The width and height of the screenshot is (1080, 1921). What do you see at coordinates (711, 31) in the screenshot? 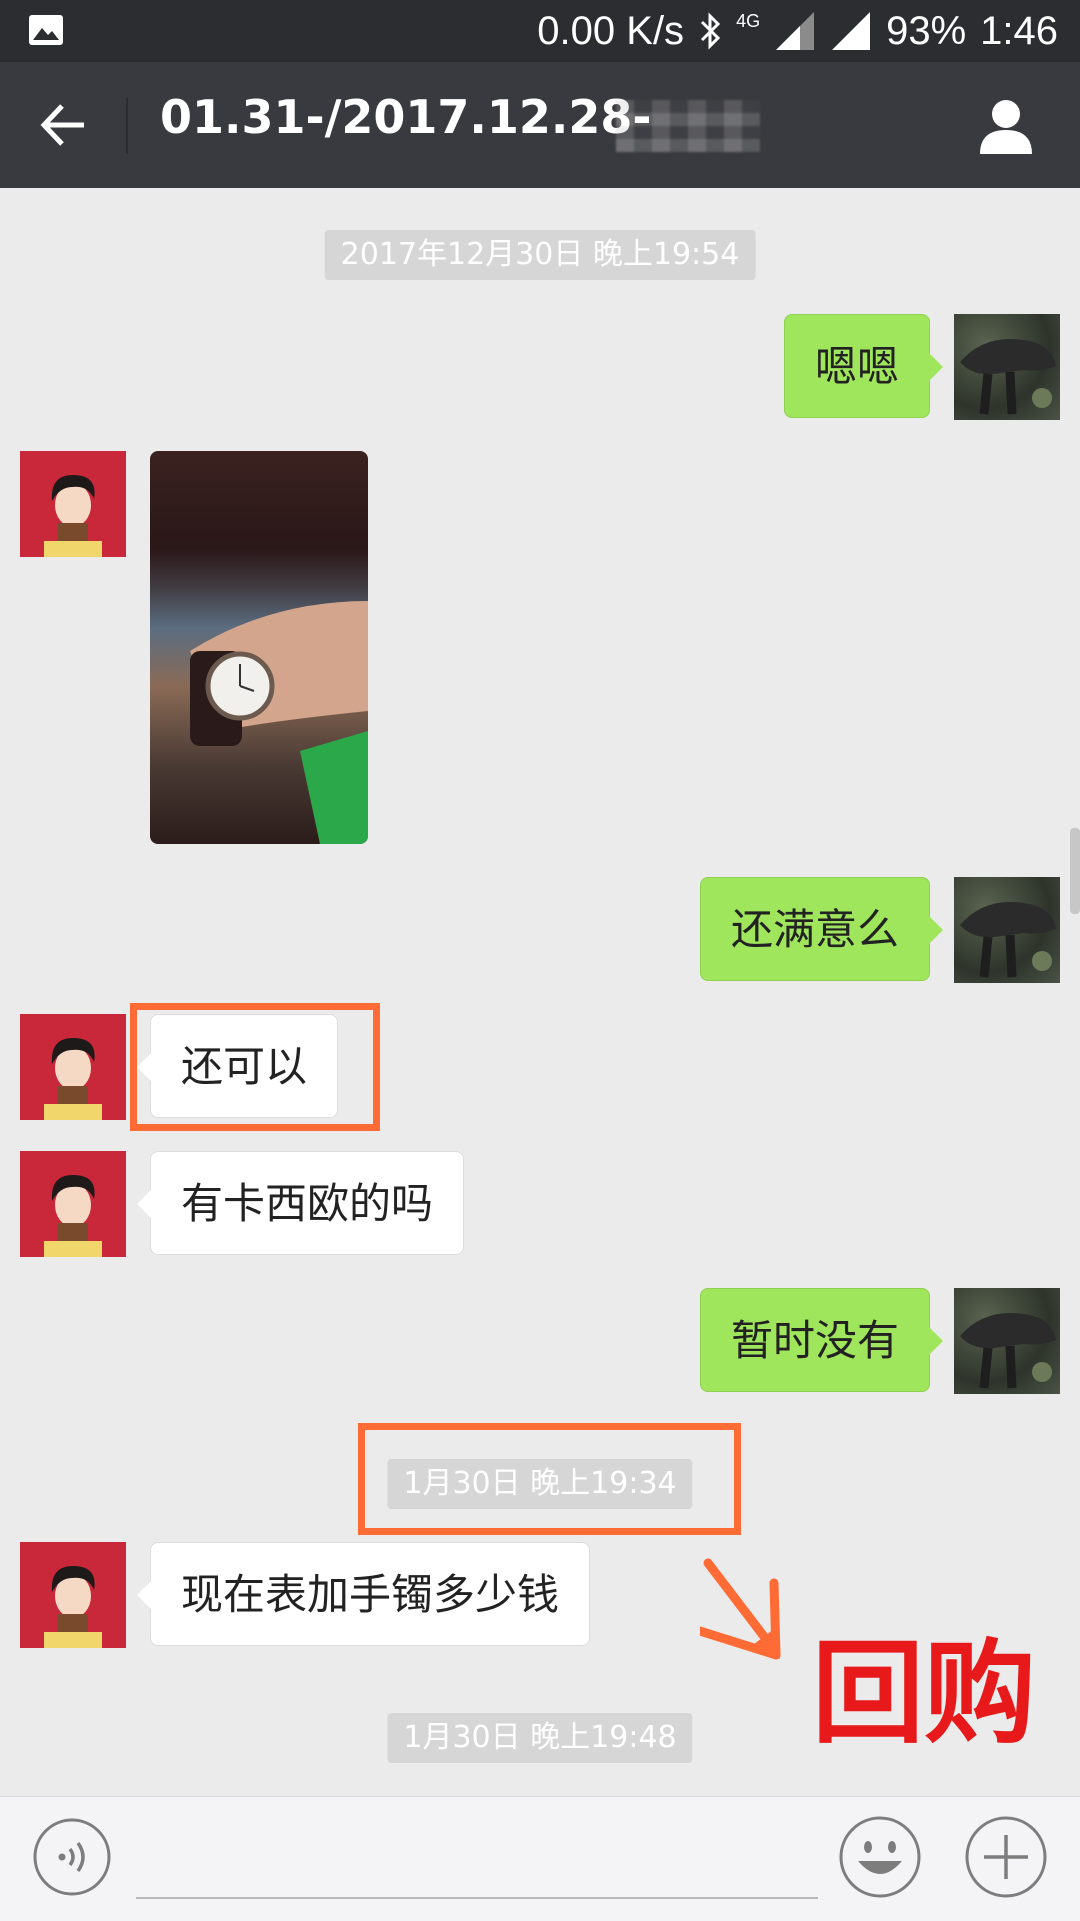
I see `bluetooth-icon` at bounding box center [711, 31].